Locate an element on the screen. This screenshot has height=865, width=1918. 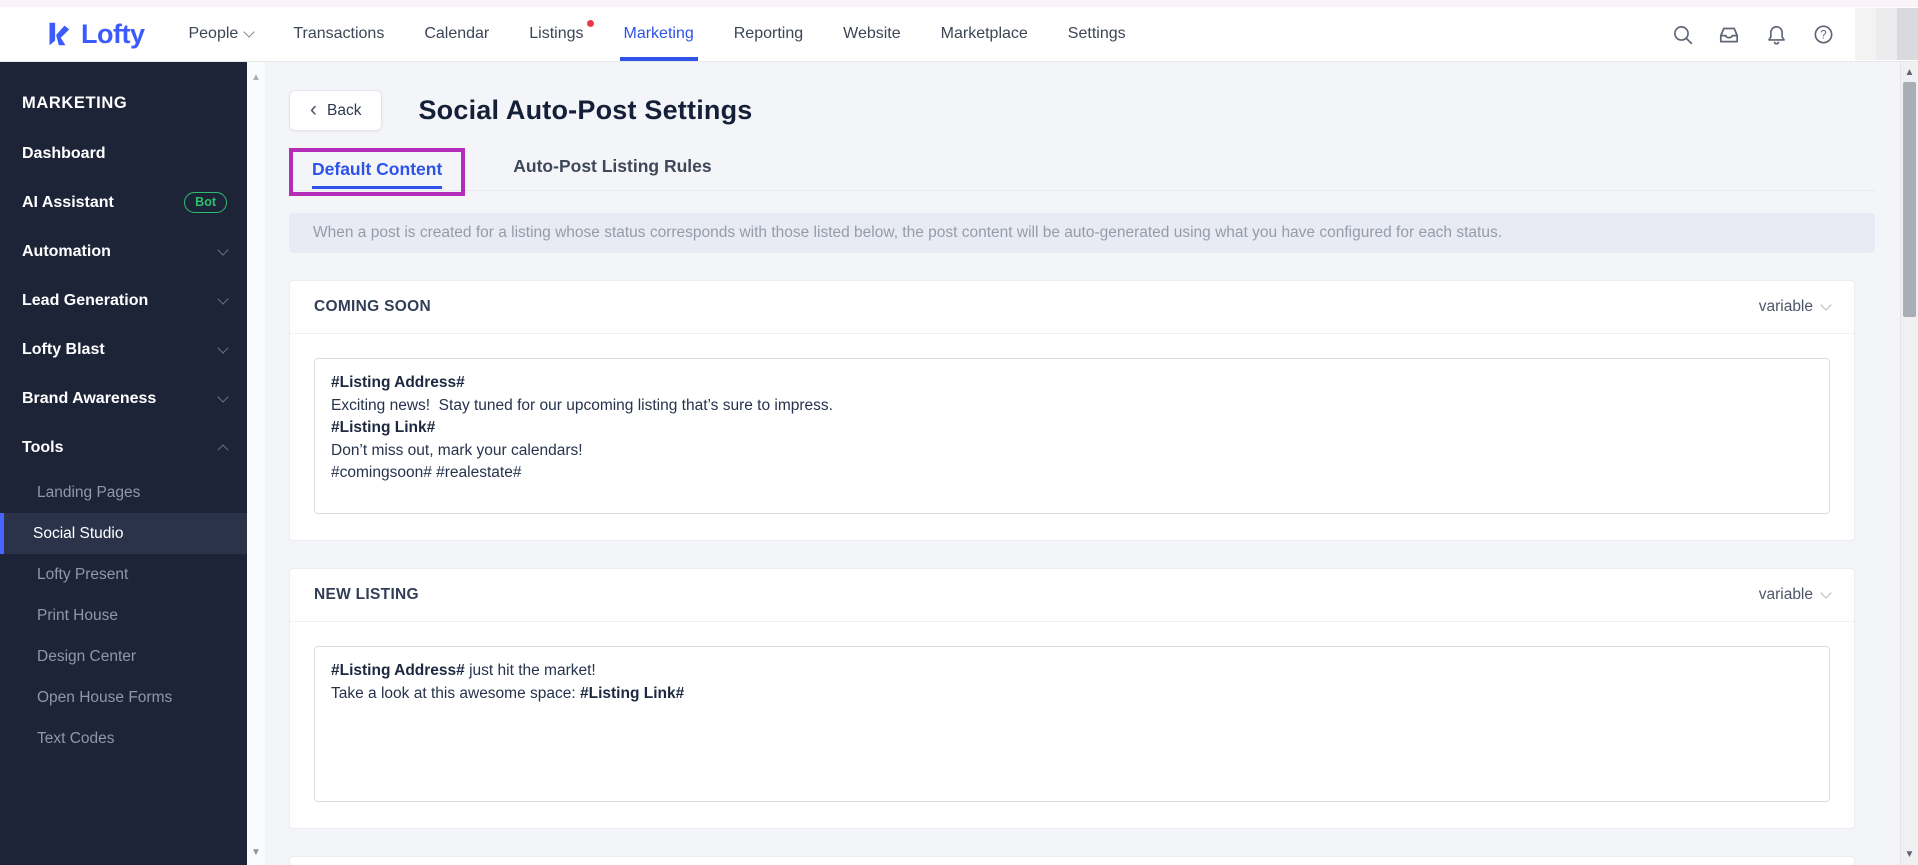
card-header: COMING SOON variable is located at coordinates (1072, 307).